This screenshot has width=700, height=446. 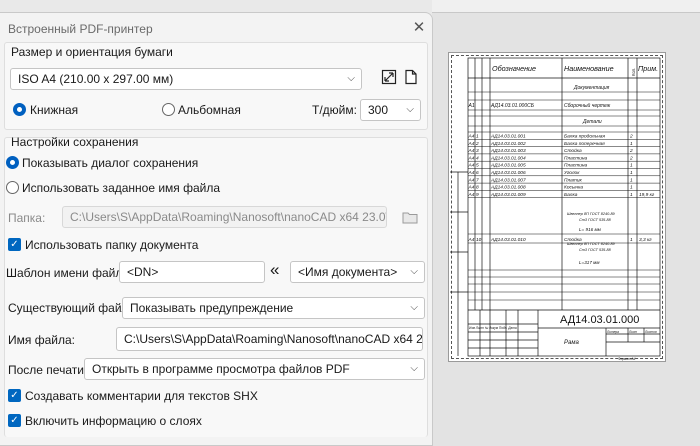 I want to click on stamp-sheet: Лист, so click(x=633, y=332).